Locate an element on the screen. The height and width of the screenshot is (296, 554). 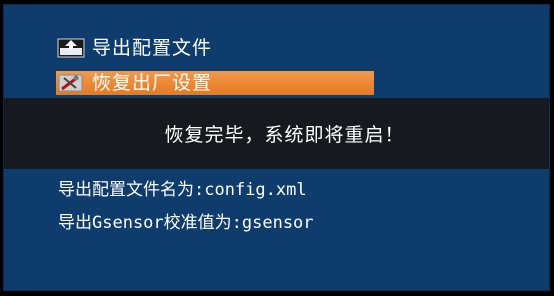
menu-item-export-config: 导出配置文件 is located at coordinates (134, 48).